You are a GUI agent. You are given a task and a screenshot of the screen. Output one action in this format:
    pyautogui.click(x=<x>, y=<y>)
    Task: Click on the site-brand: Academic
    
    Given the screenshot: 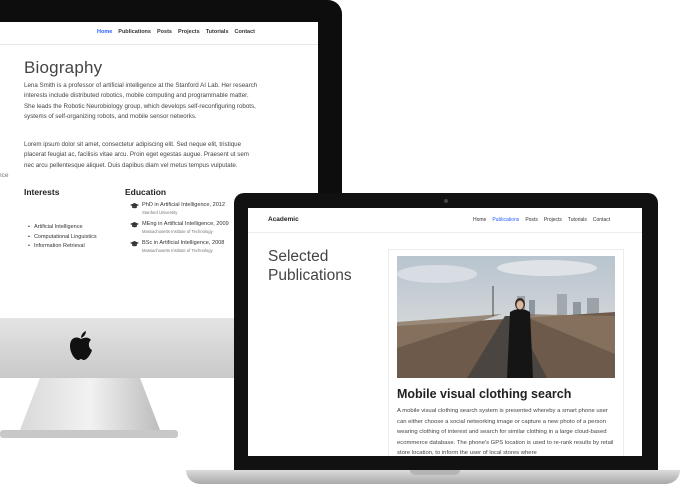 What is the action you would take?
    pyautogui.click(x=283, y=219)
    